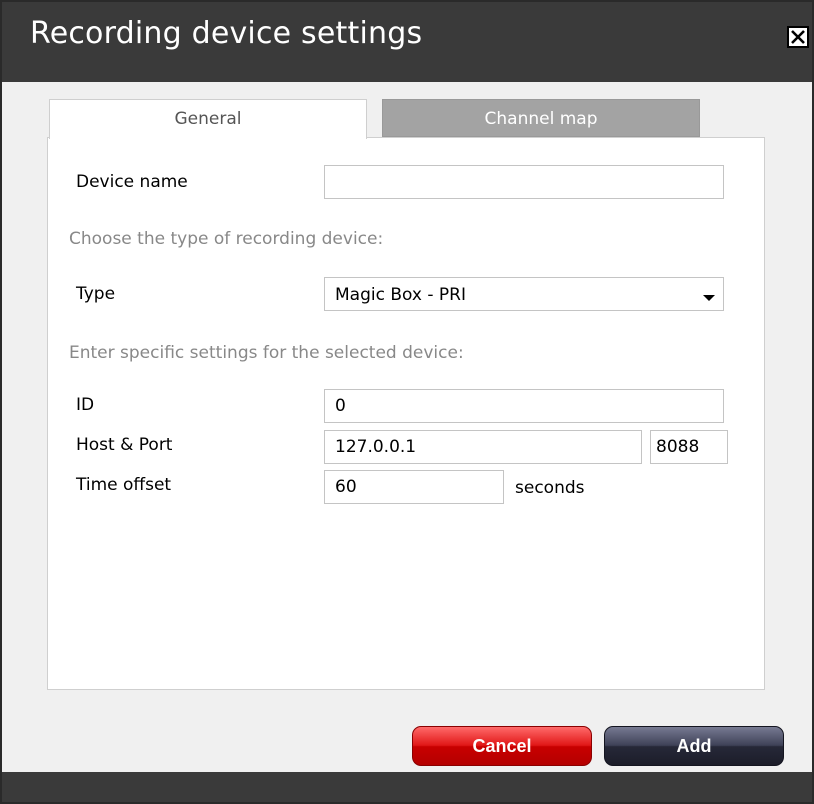 The image size is (814, 804). Describe the element at coordinates (550, 488) in the screenshot. I see `time-offset-unit: seconds` at that location.